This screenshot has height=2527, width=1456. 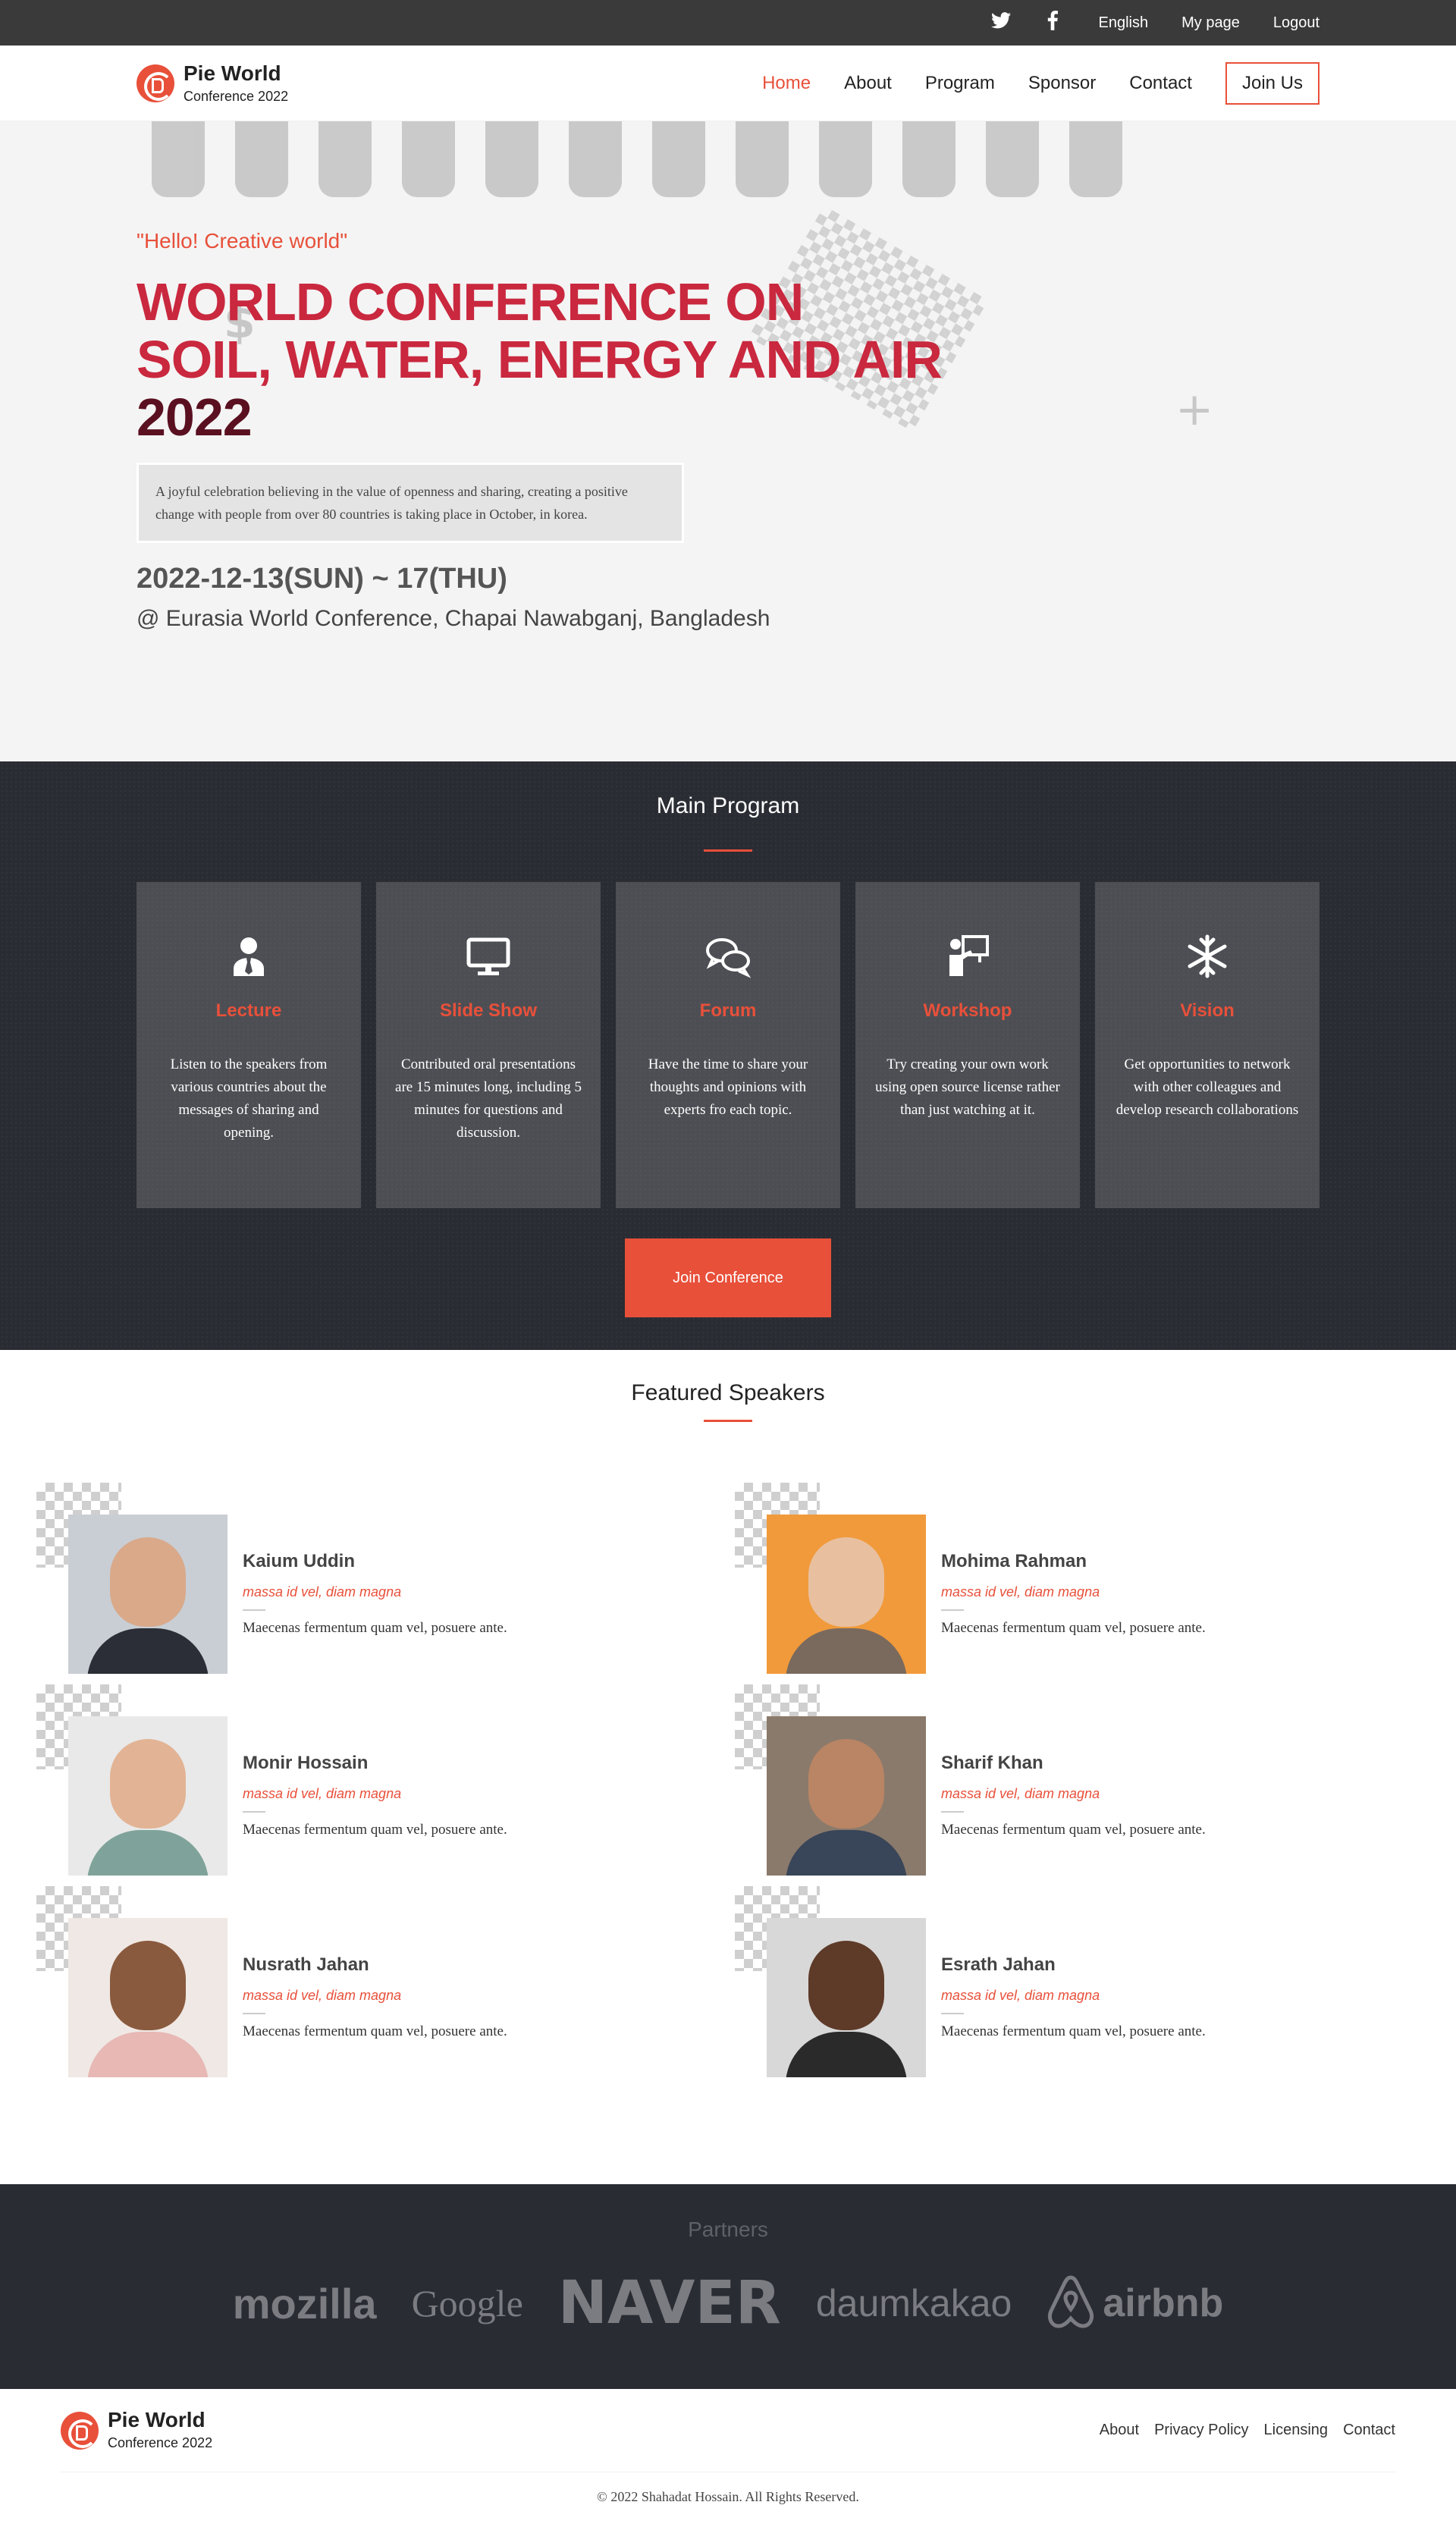 What do you see at coordinates (728, 1392) in the screenshot?
I see `section-title: Featured Speakers` at bounding box center [728, 1392].